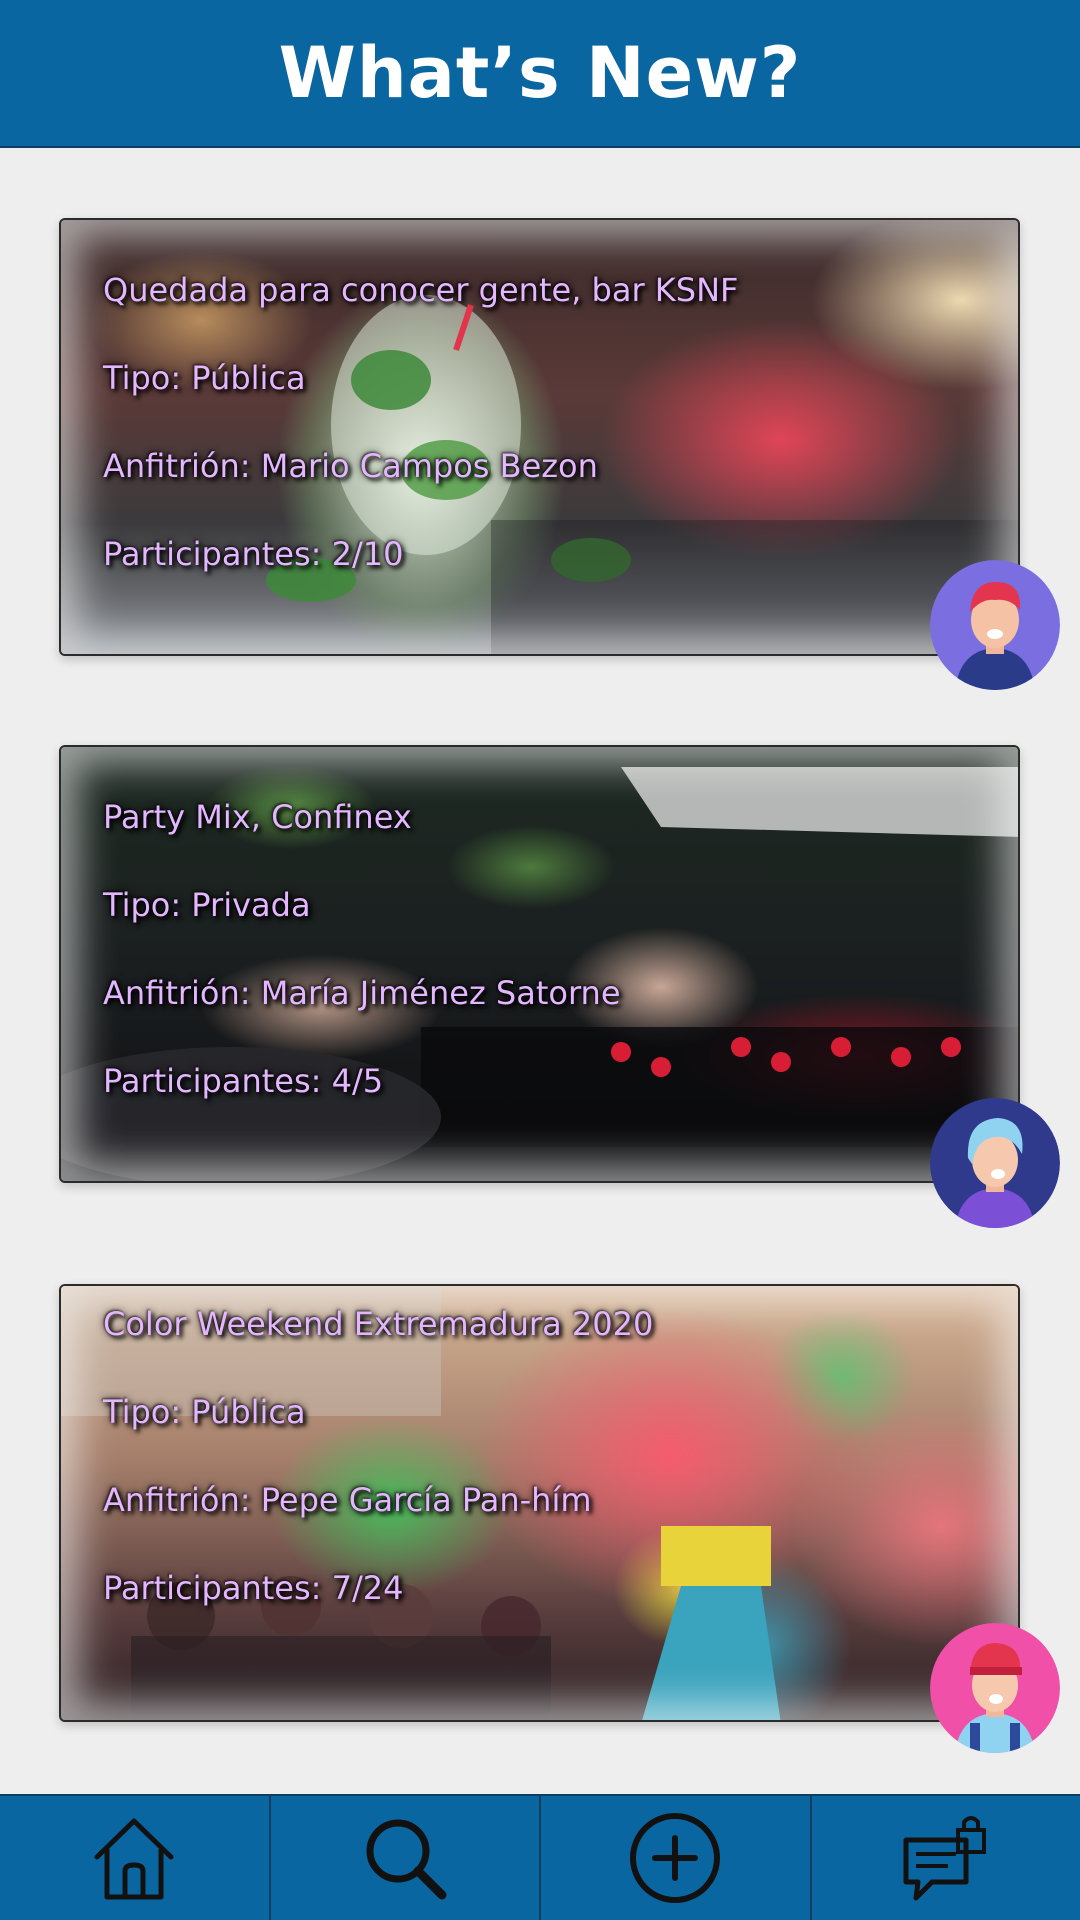  What do you see at coordinates (257, 817) in the screenshot?
I see `event-title: Party Mix, Confinex` at bounding box center [257, 817].